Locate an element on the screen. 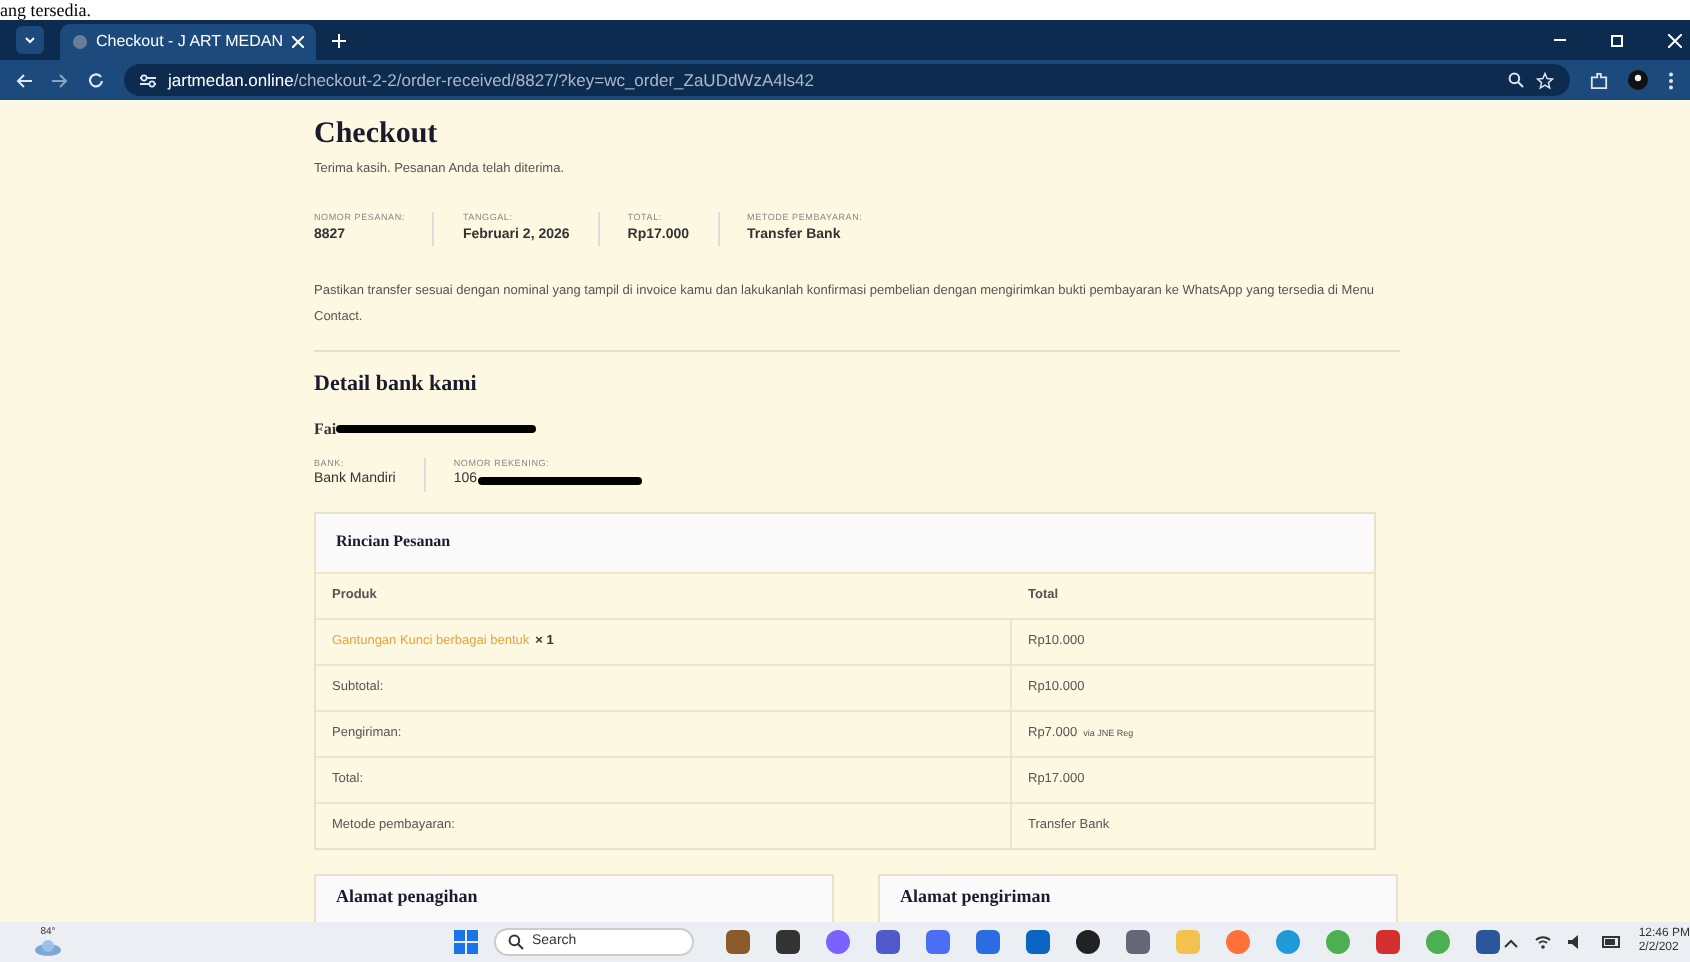 This screenshot has height=962, width=1690. profile-icon is located at coordinates (1638, 80).